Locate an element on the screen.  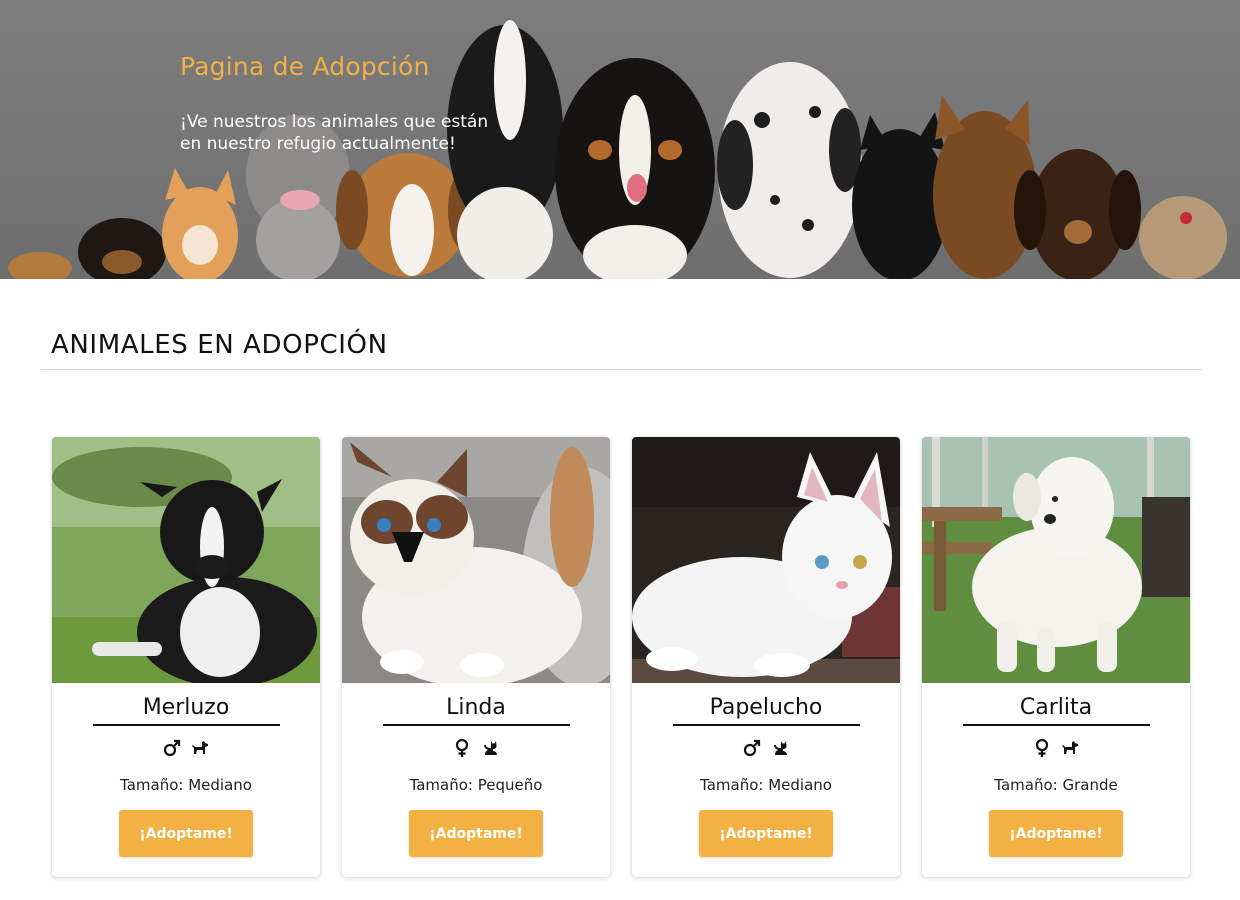
animal-name: Carlita is located at coordinates (1056, 707).